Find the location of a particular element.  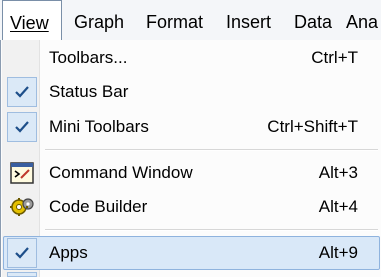

menu-item-command-window: Command Window Alt+3 is located at coordinates (191, 173).